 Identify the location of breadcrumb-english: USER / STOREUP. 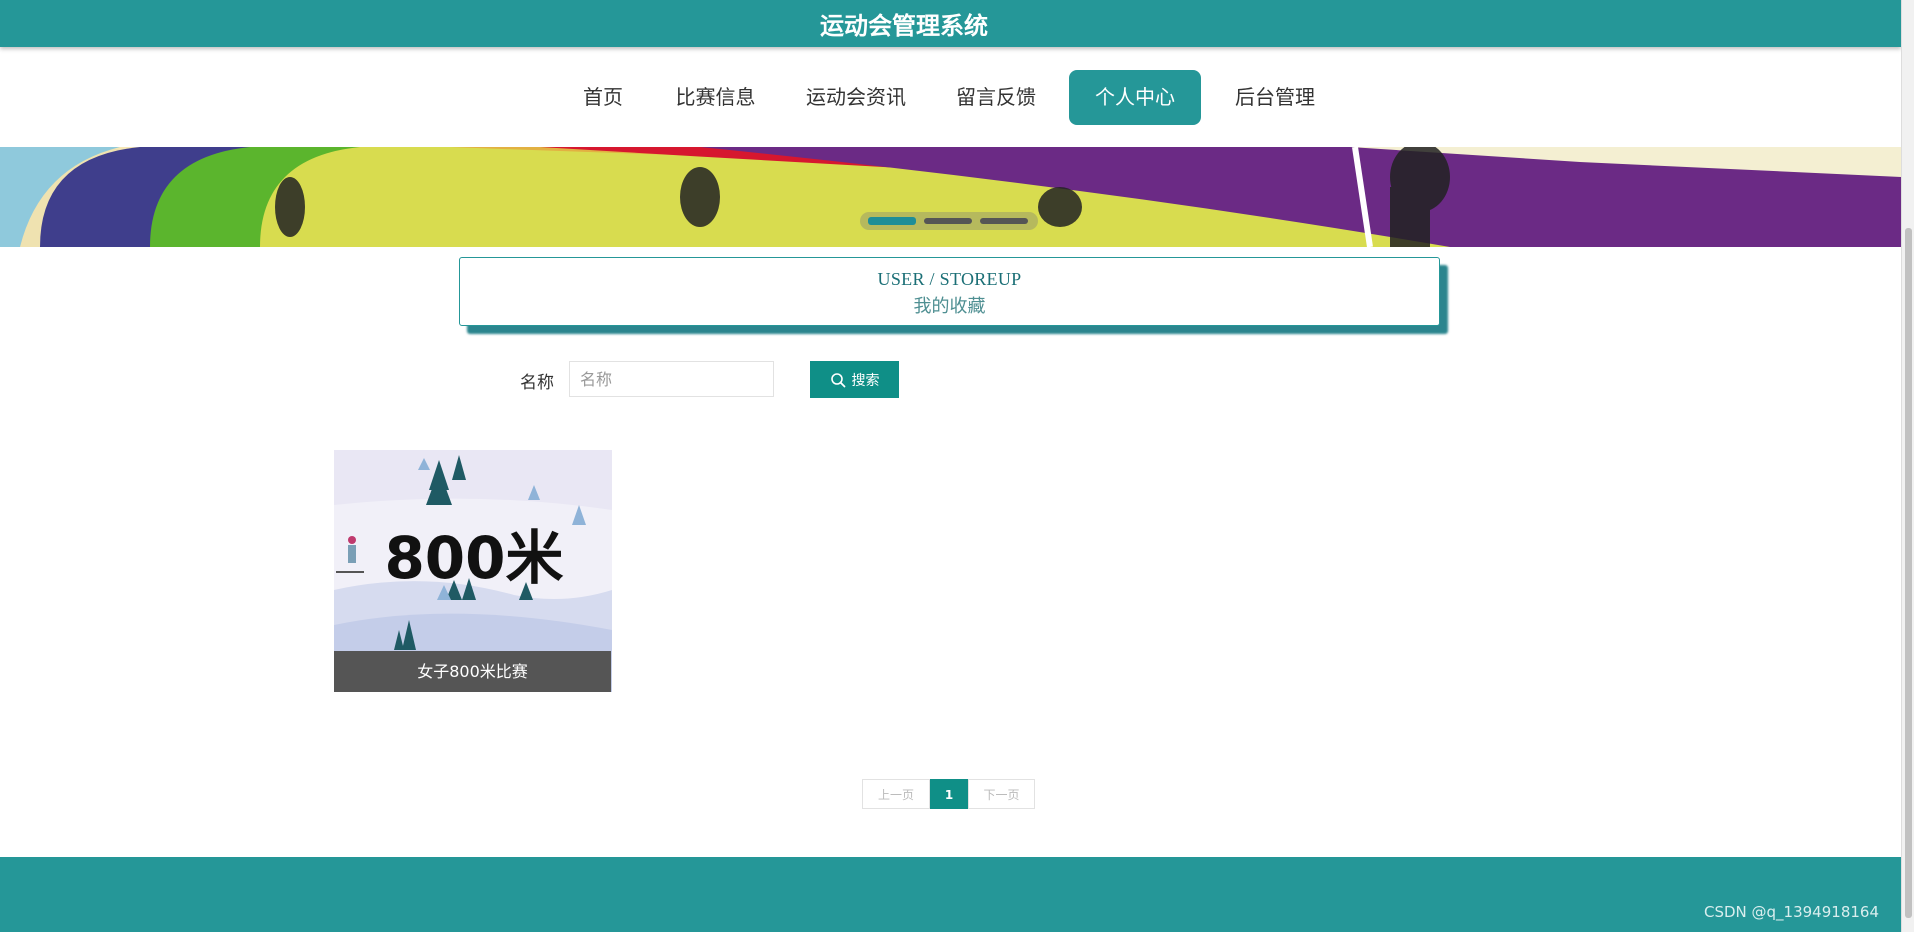
(949, 279).